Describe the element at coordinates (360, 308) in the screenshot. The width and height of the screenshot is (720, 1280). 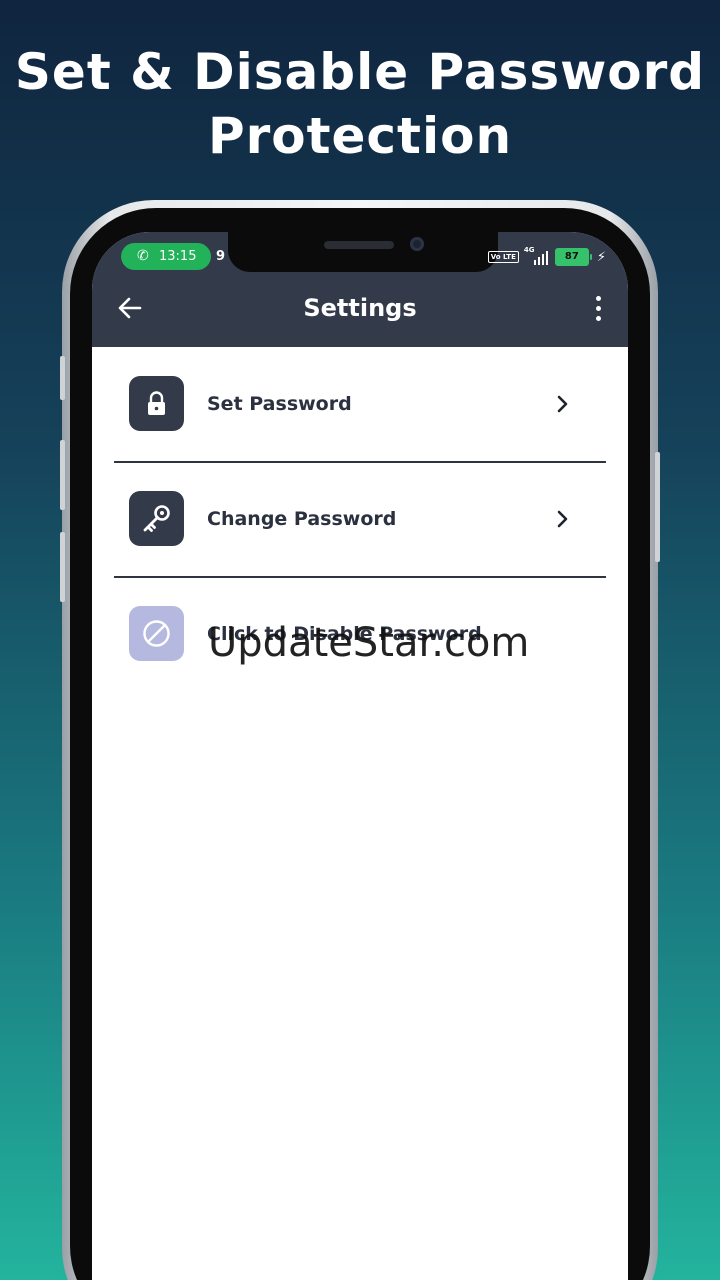
I see `page-title: Settings` at that location.